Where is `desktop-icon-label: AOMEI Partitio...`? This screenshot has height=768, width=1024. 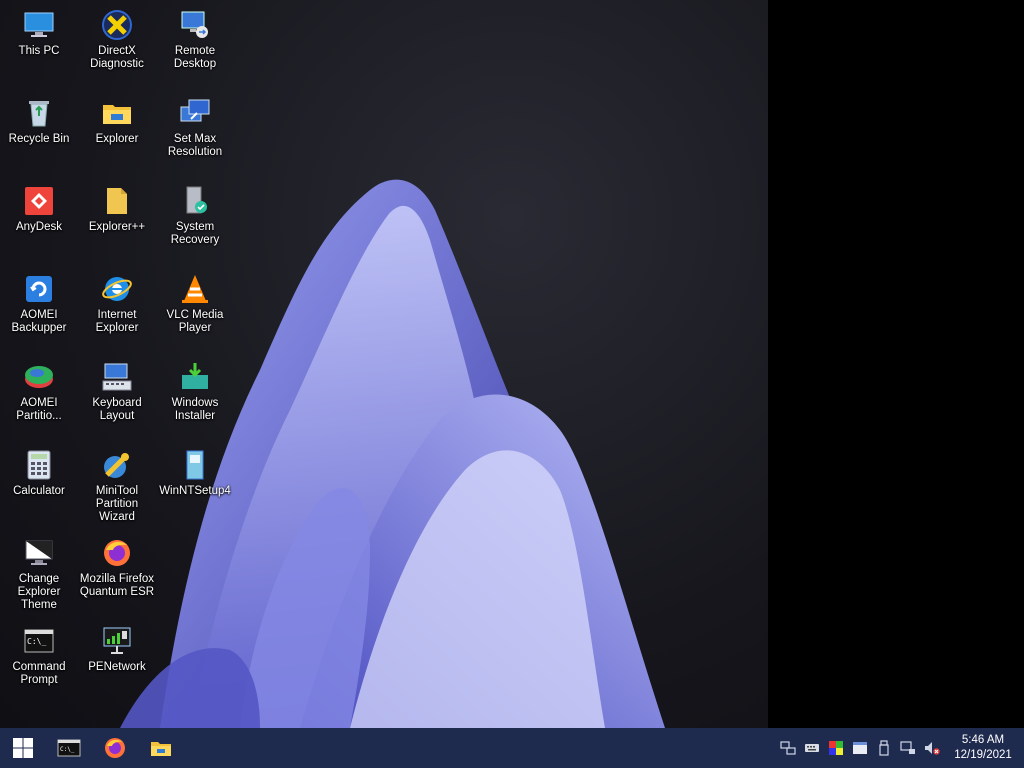
desktop-icon-label: AOMEI Partitio... is located at coordinates (39, 409).